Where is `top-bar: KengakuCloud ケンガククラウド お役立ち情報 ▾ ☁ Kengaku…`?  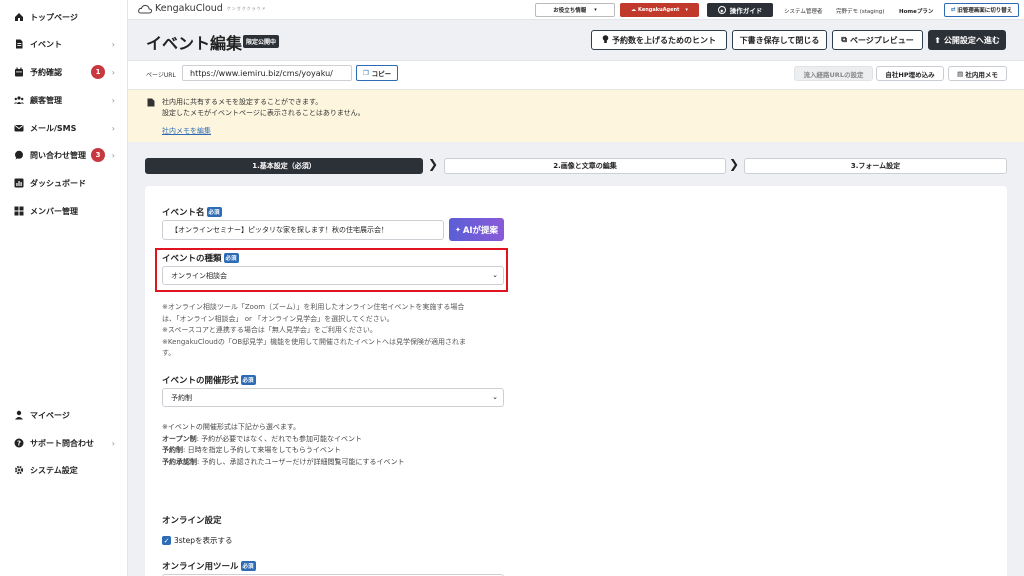
top-bar: KengakuCloud ケンガククラウド お役立ち情報 ▾ ☁ Kengaku… is located at coordinates (576, 10).